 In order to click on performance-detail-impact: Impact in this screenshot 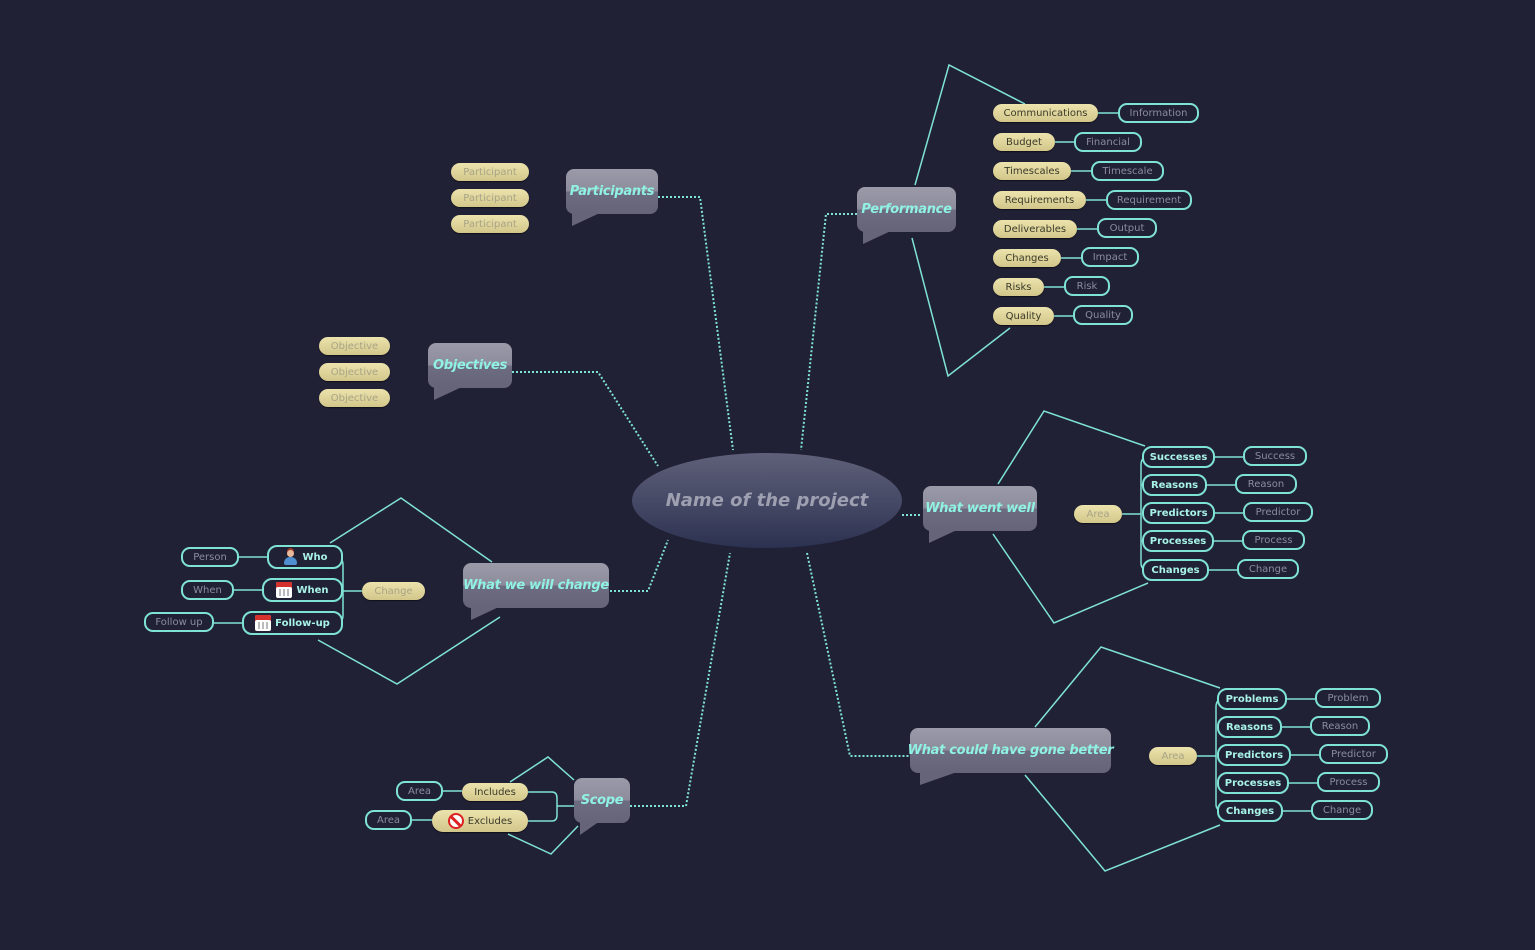, I will do `click(1110, 257)`.